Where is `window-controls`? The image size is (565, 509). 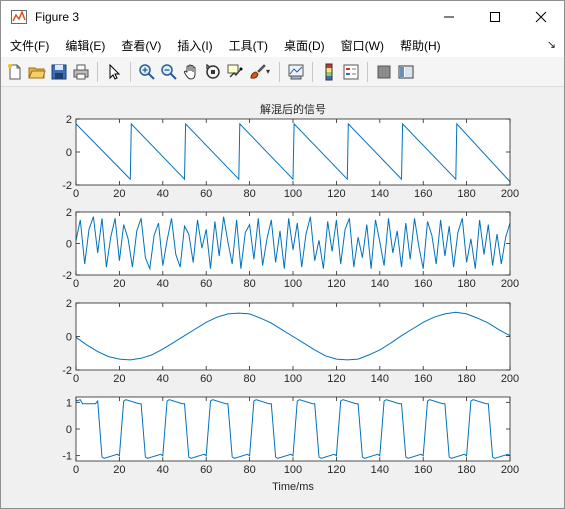
window-controls is located at coordinates (495, 17).